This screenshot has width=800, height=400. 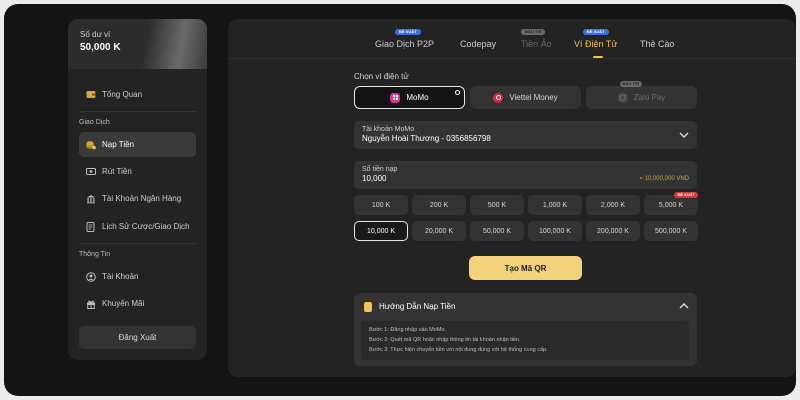 What do you see at coordinates (388, 129) in the screenshot?
I see `account-field-label: Tài khoản MoMo` at bounding box center [388, 129].